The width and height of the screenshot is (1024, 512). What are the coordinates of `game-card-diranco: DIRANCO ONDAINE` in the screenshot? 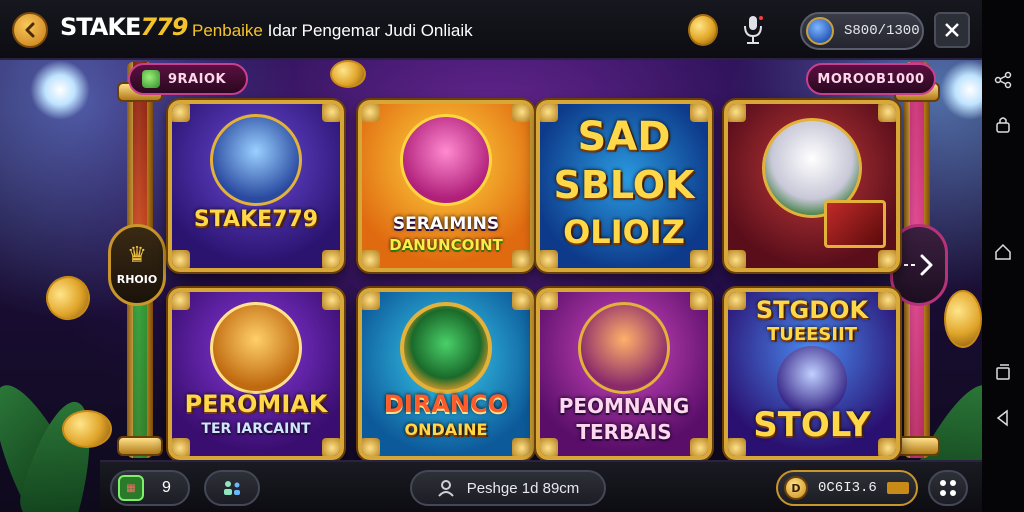 It's located at (446, 374).